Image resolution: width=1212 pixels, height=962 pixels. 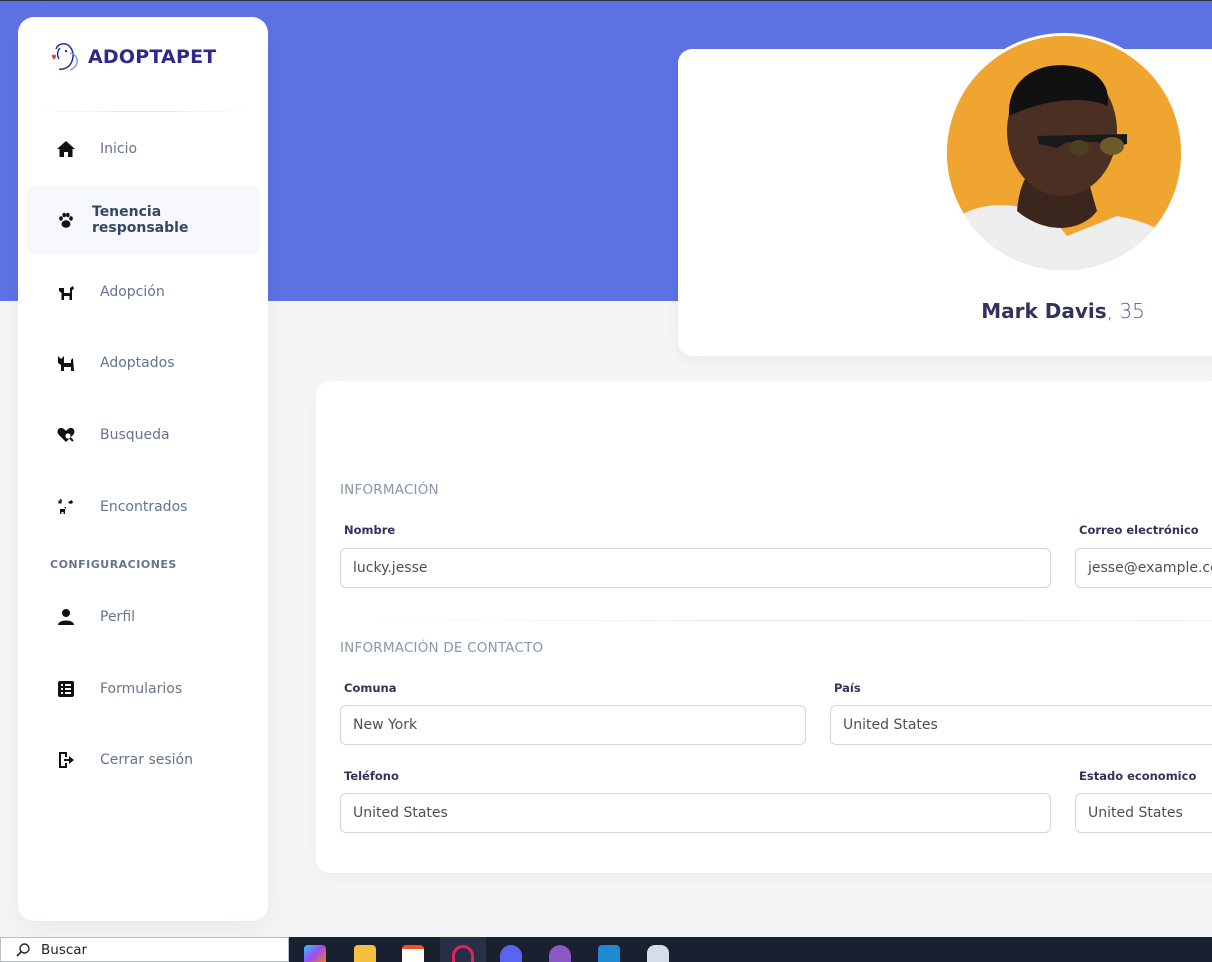 What do you see at coordinates (573, 725) in the screenshot?
I see `comuna-input: New York` at bounding box center [573, 725].